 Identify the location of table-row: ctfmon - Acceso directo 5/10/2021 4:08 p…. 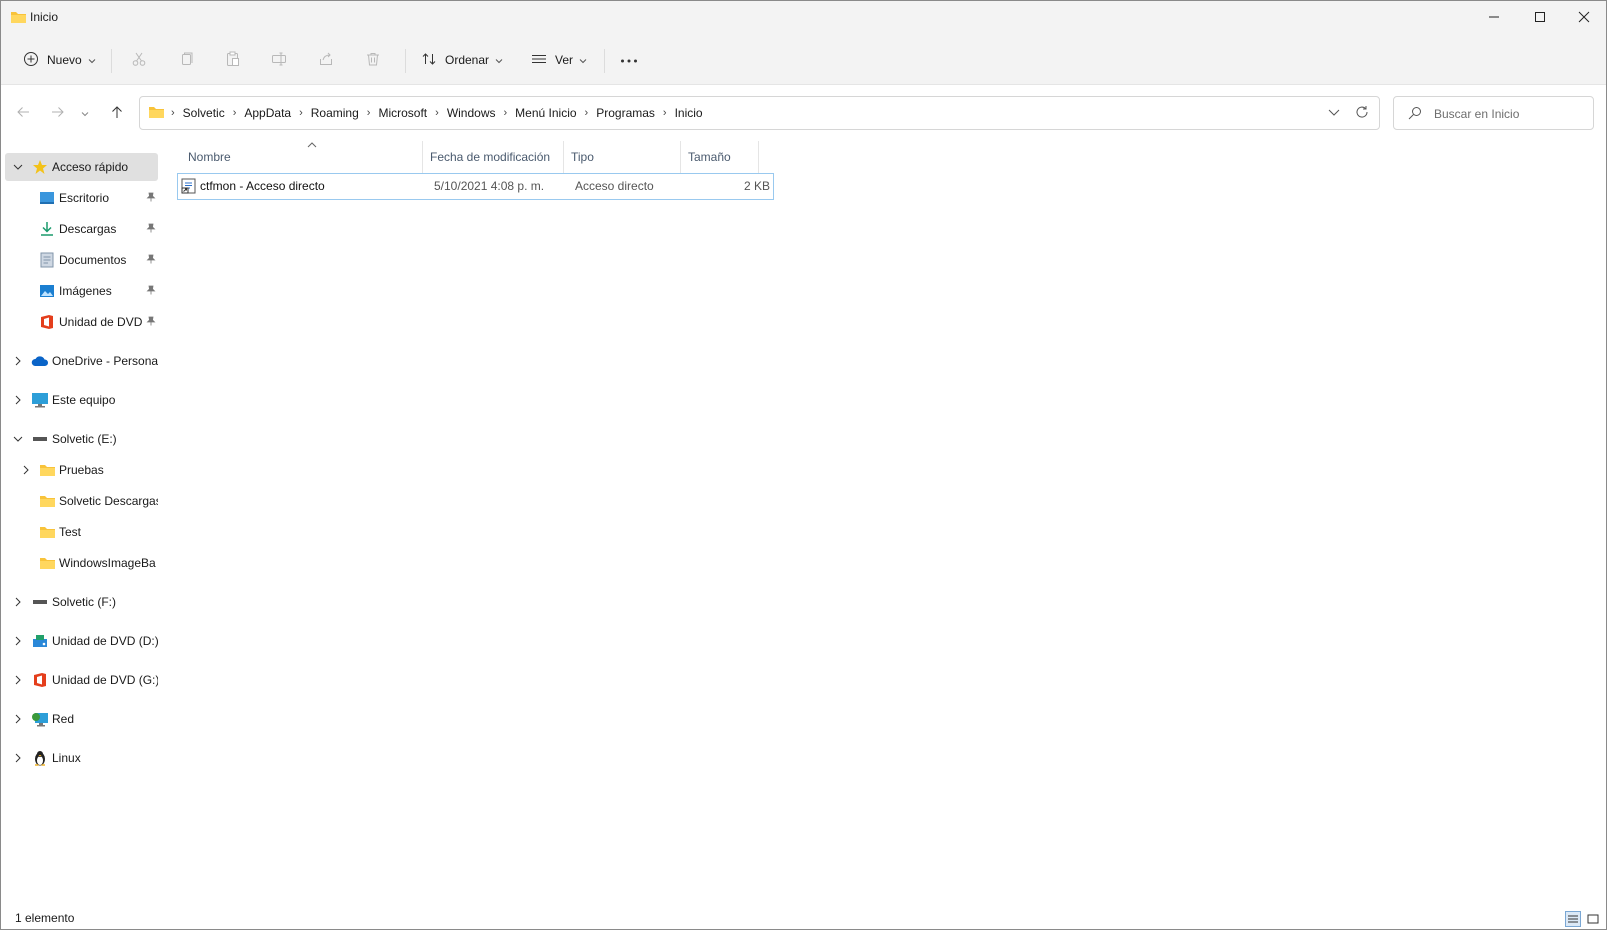
(475, 186).